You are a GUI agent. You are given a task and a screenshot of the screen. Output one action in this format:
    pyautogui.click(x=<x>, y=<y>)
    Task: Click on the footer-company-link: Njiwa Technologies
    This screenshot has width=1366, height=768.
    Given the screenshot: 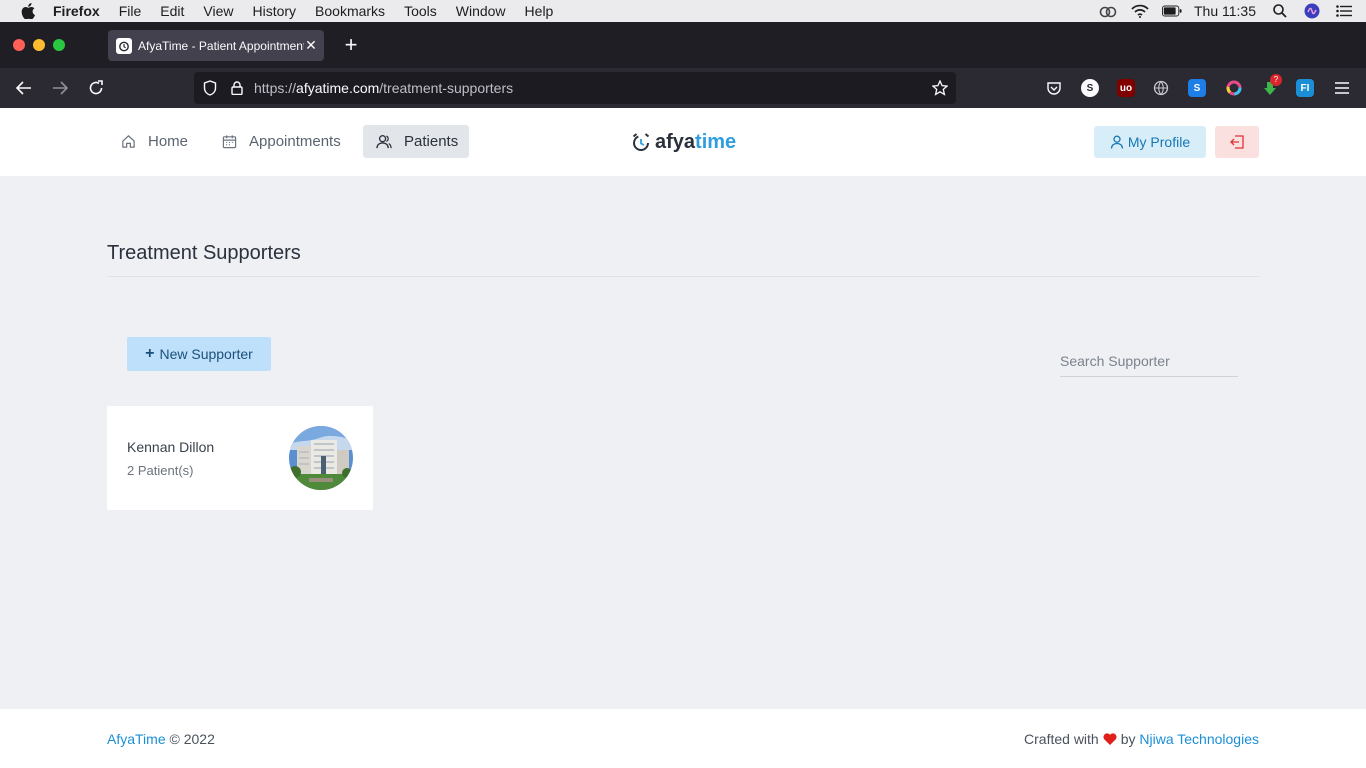 What is the action you would take?
    pyautogui.click(x=1199, y=739)
    